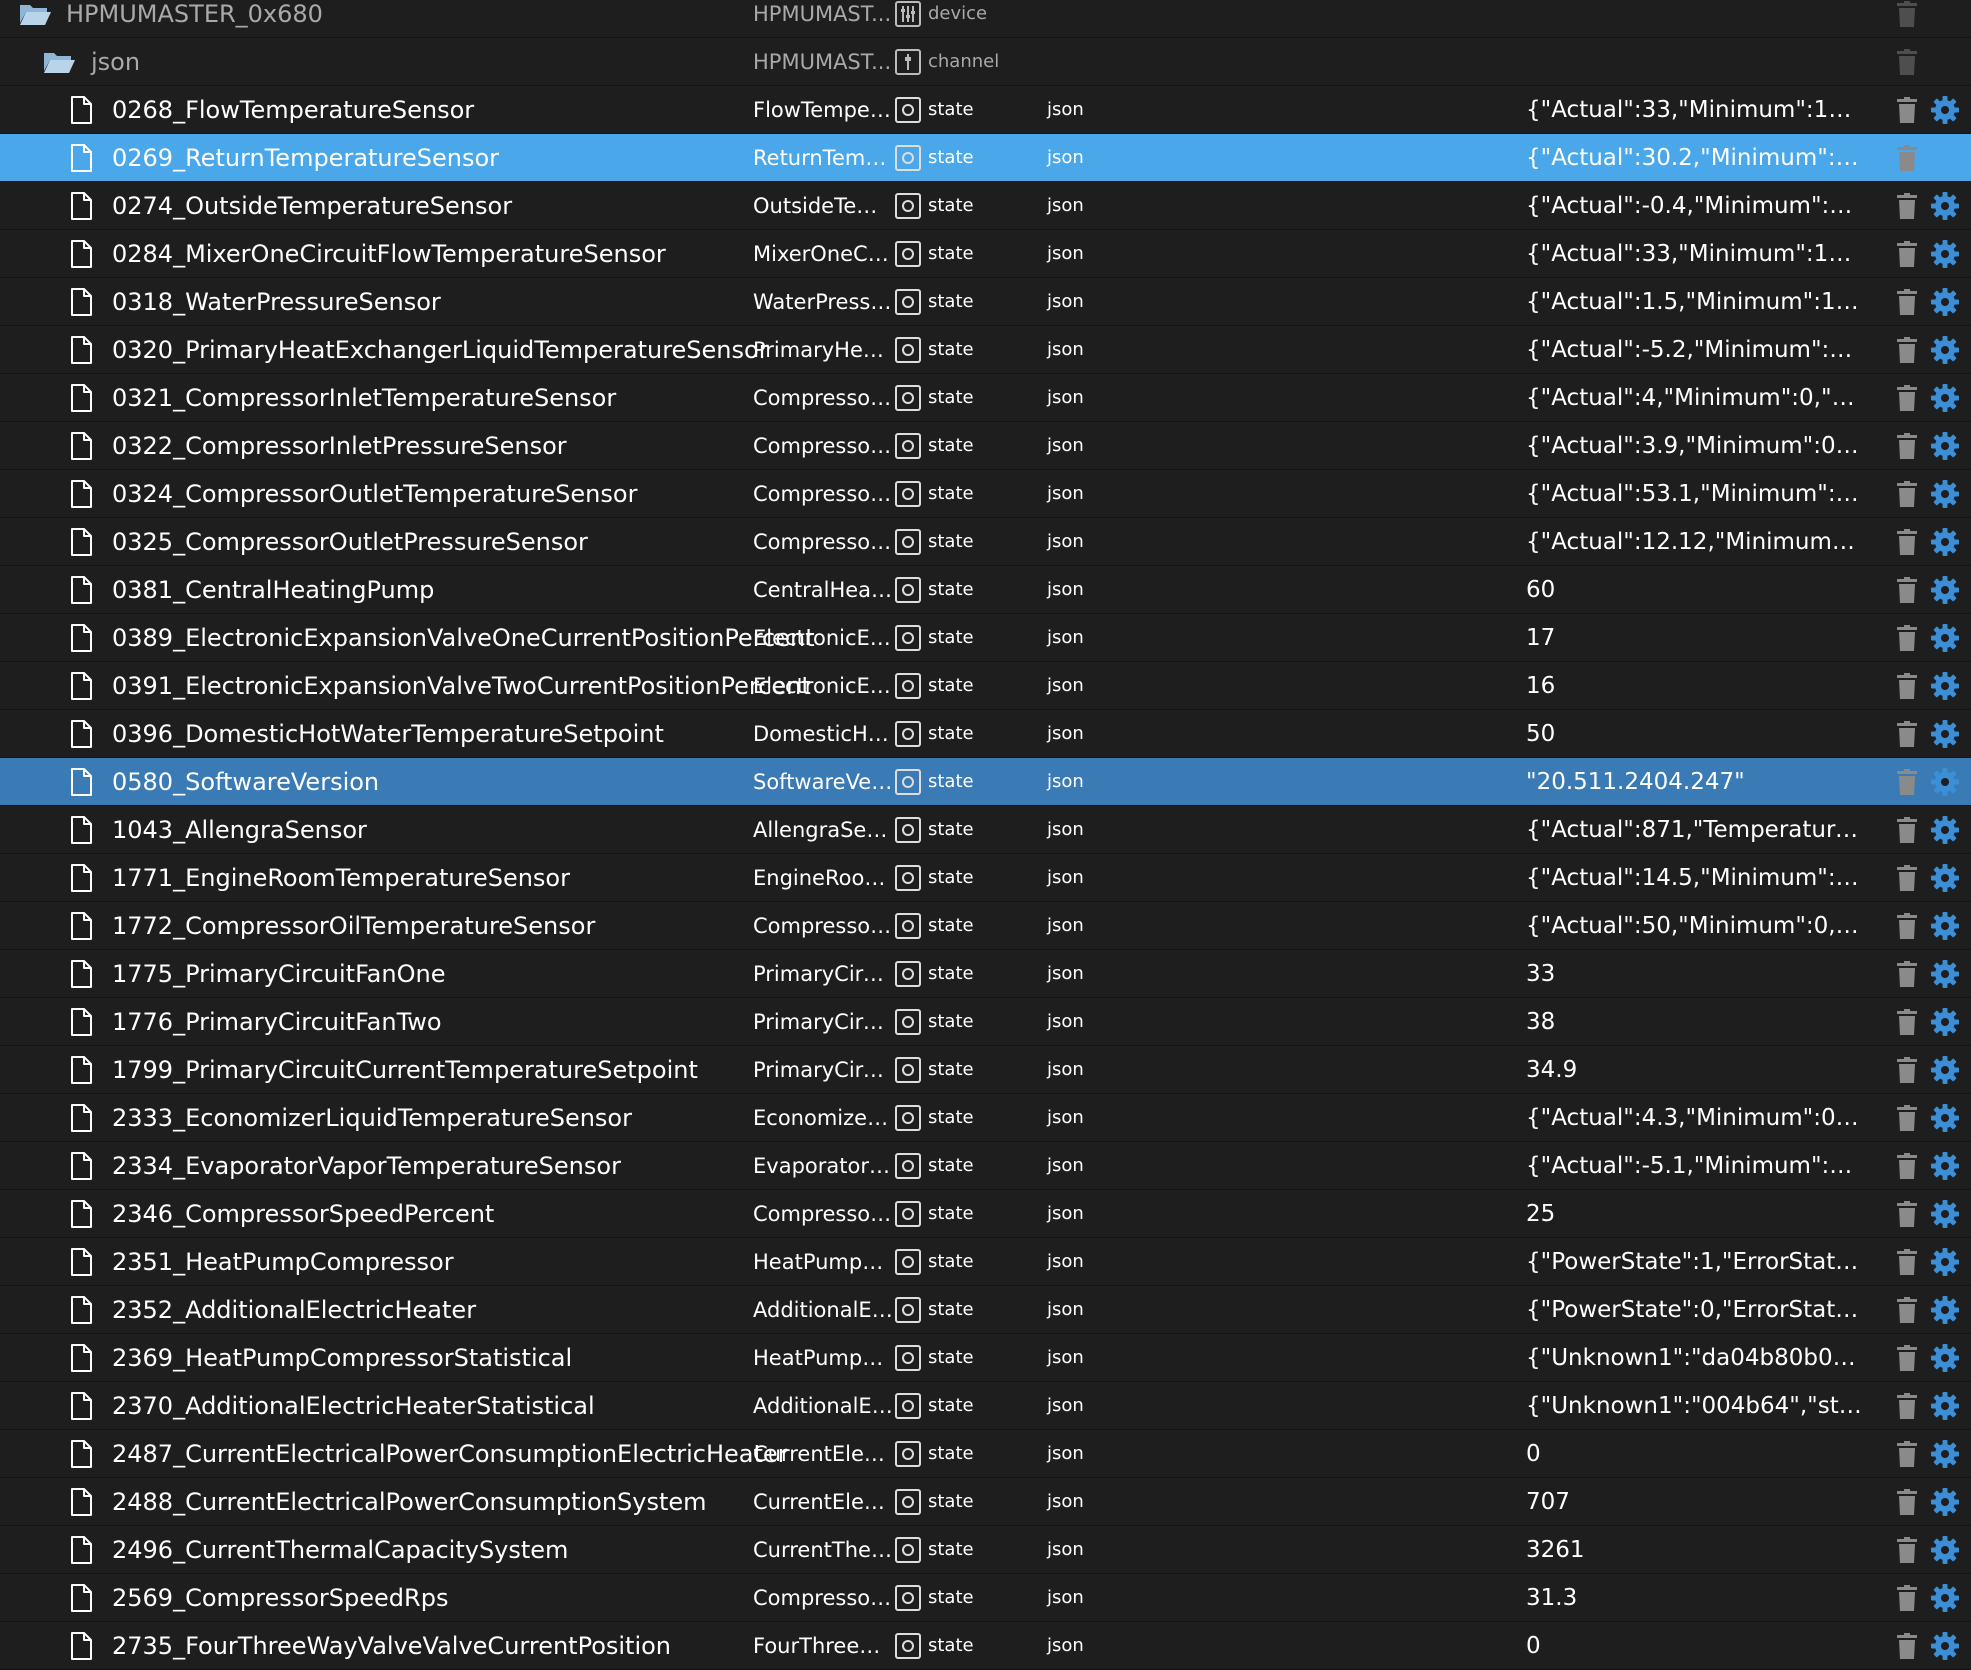 Image resolution: width=1971 pixels, height=1670 pixels. What do you see at coordinates (1694, 1598) in the screenshot?
I see `state-value: 31.3` at bounding box center [1694, 1598].